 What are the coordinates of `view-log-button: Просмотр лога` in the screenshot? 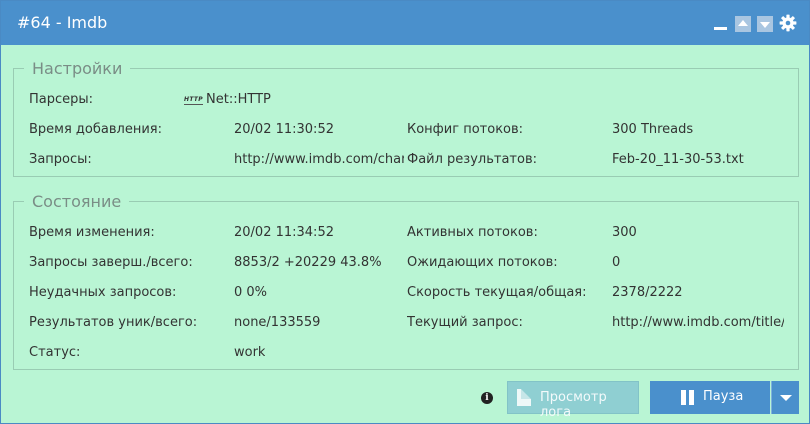 It's located at (573, 400).